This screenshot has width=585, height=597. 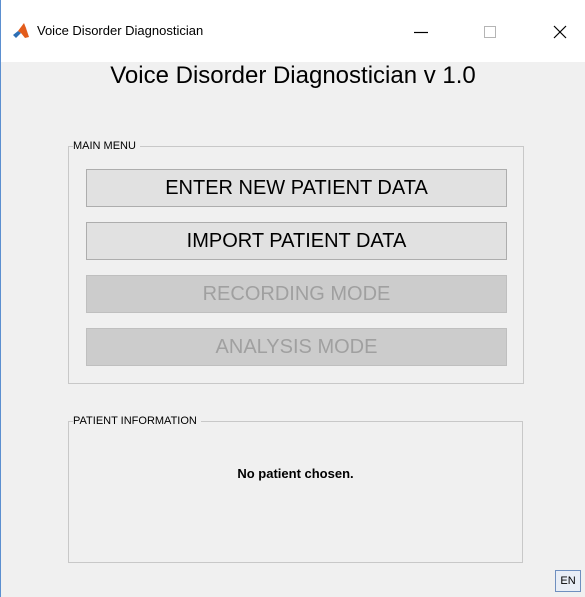 I want to click on patient-information-legend: PATIENT INFORMATION, so click(x=137, y=421).